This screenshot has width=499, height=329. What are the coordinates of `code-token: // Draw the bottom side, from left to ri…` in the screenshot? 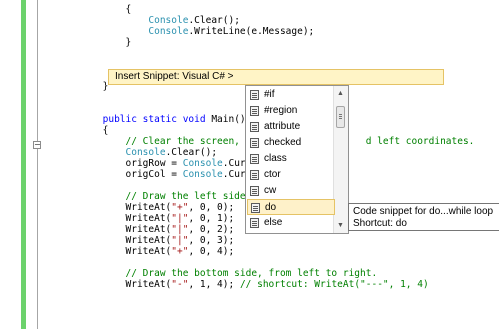 It's located at (206, 273).